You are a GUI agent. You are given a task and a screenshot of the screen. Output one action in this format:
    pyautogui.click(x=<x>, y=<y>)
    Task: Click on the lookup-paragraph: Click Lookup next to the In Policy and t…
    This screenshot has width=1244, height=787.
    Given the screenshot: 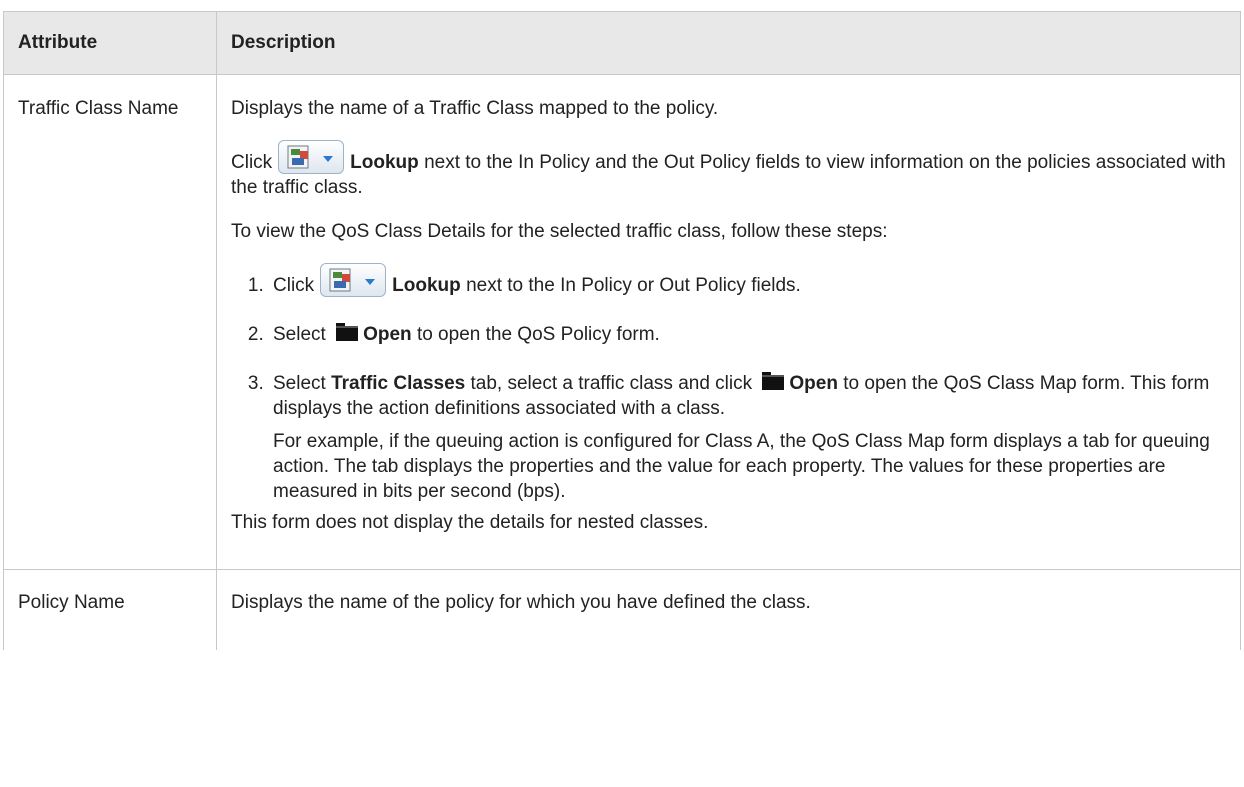 What is the action you would take?
    pyautogui.click(x=728, y=170)
    